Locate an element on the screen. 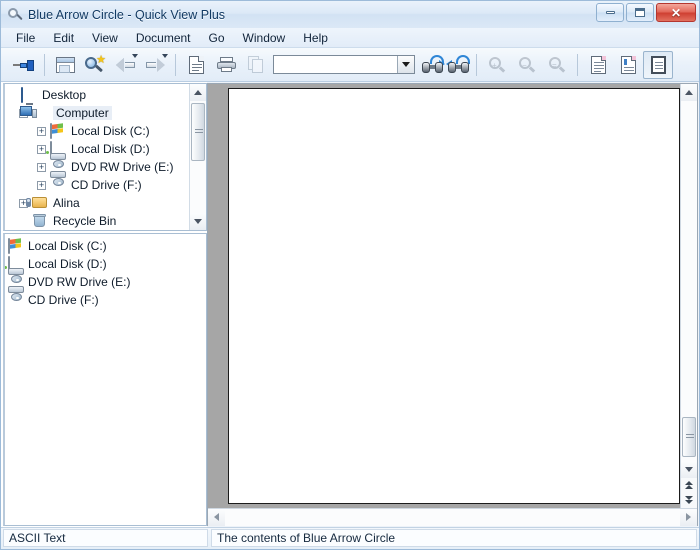 The width and height of the screenshot is (700, 550). document-vertical-scrollbar is located at coordinates (688, 296).